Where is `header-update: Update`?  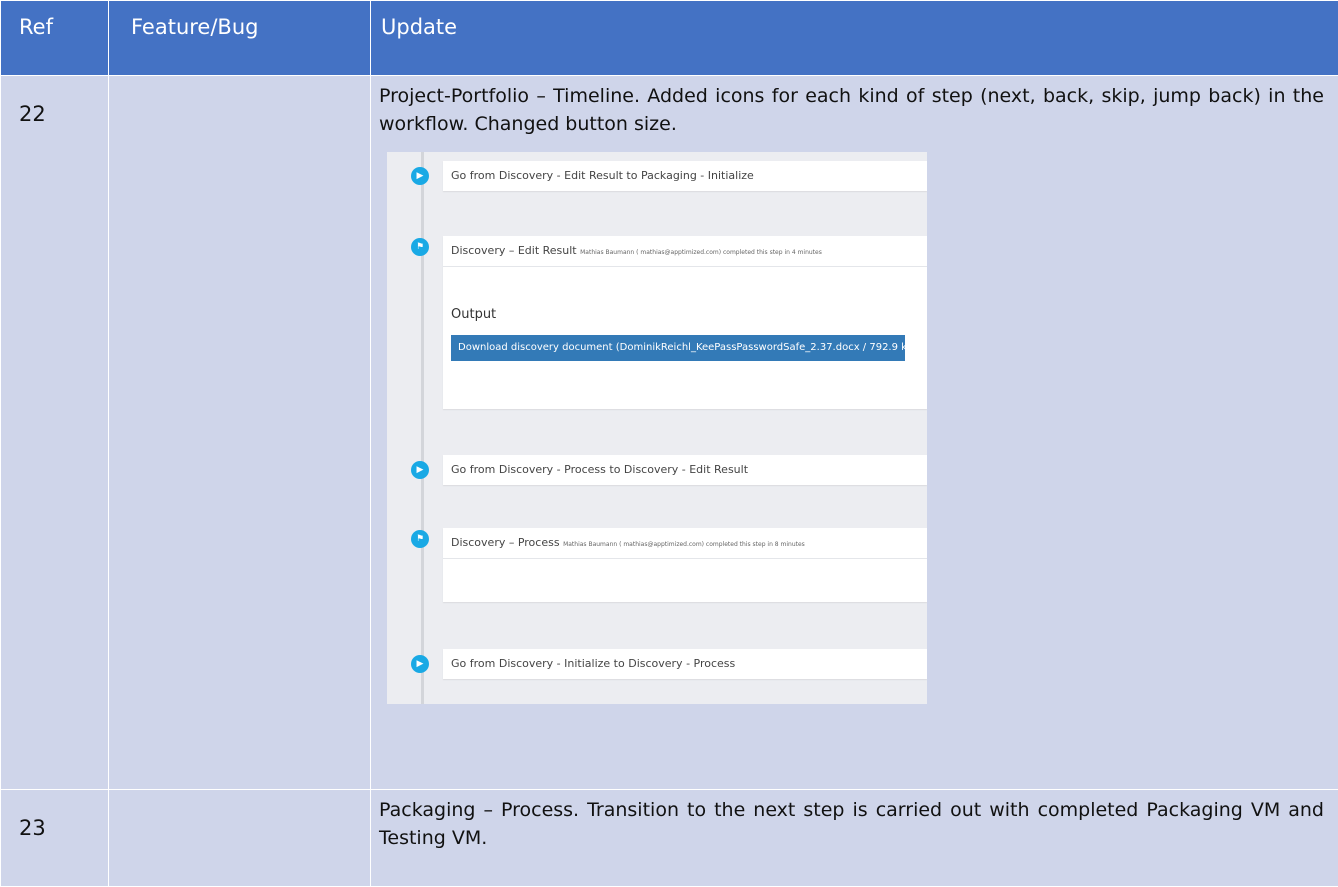
header-update: Update is located at coordinates (854, 38).